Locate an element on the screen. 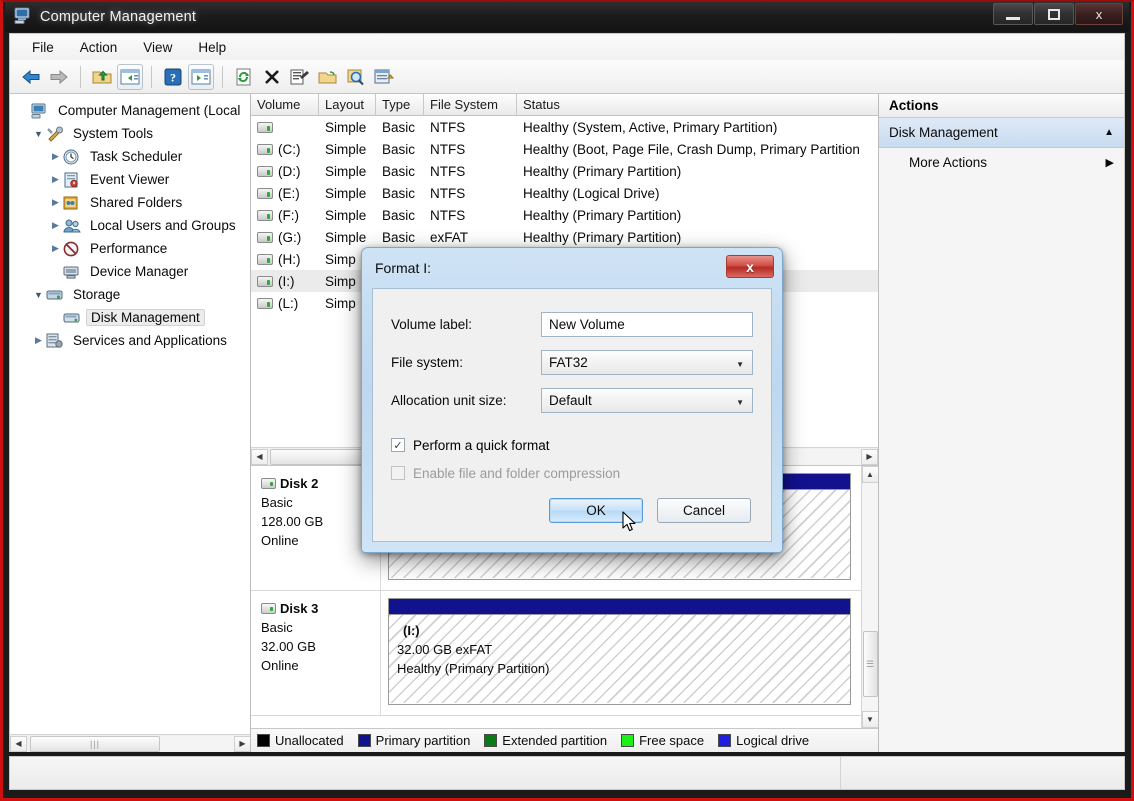 The image size is (1134, 801). column-header-layout: Layout is located at coordinates (347, 104).